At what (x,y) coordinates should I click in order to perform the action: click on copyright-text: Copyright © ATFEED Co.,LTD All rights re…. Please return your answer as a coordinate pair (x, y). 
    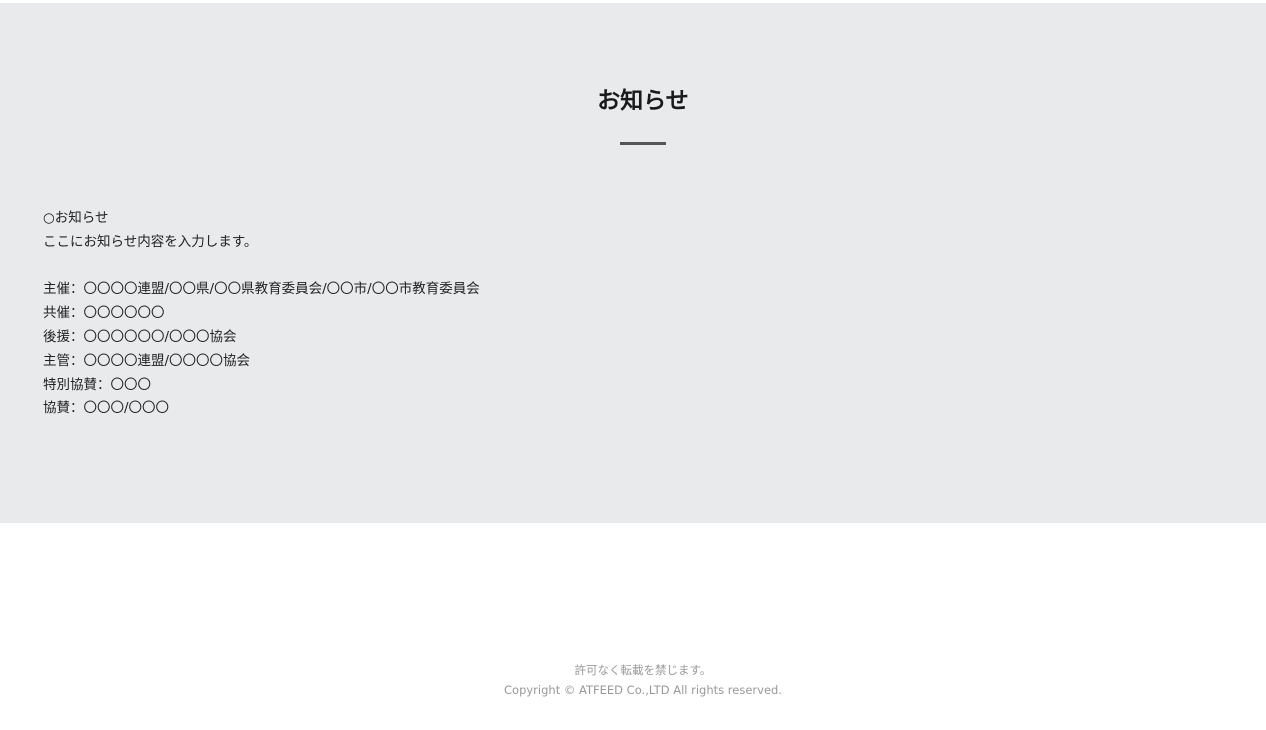
    Looking at the image, I should click on (643, 690).